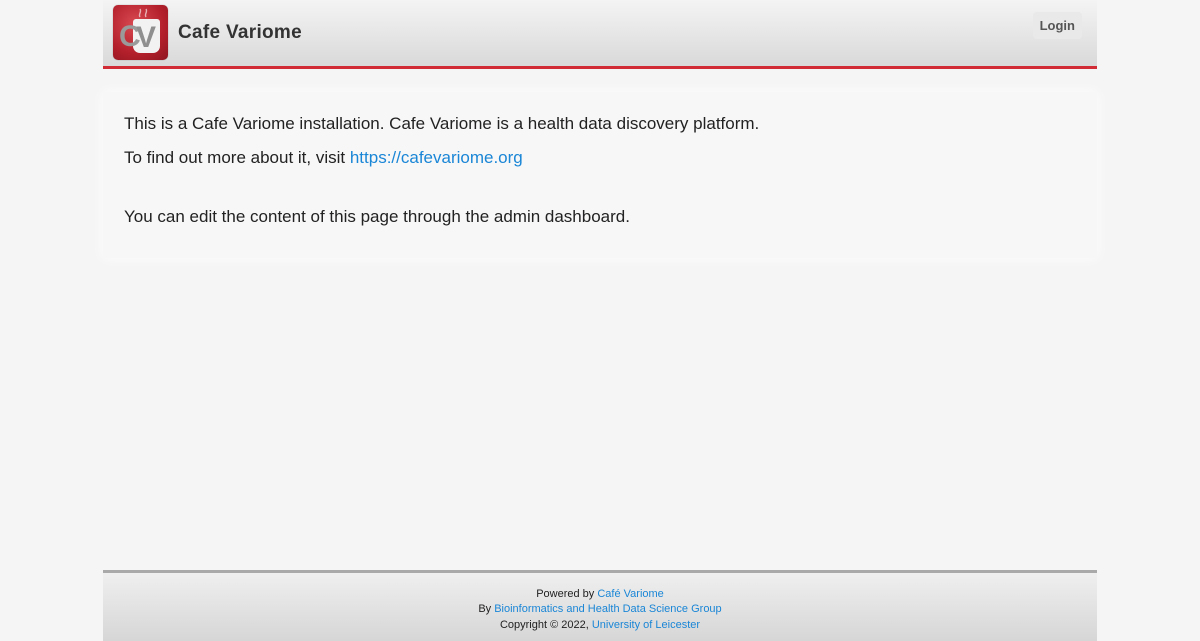 Image resolution: width=1200 pixels, height=641 pixels. Describe the element at coordinates (567, 594) in the screenshot. I see `powered-prefix: Powered by` at that location.